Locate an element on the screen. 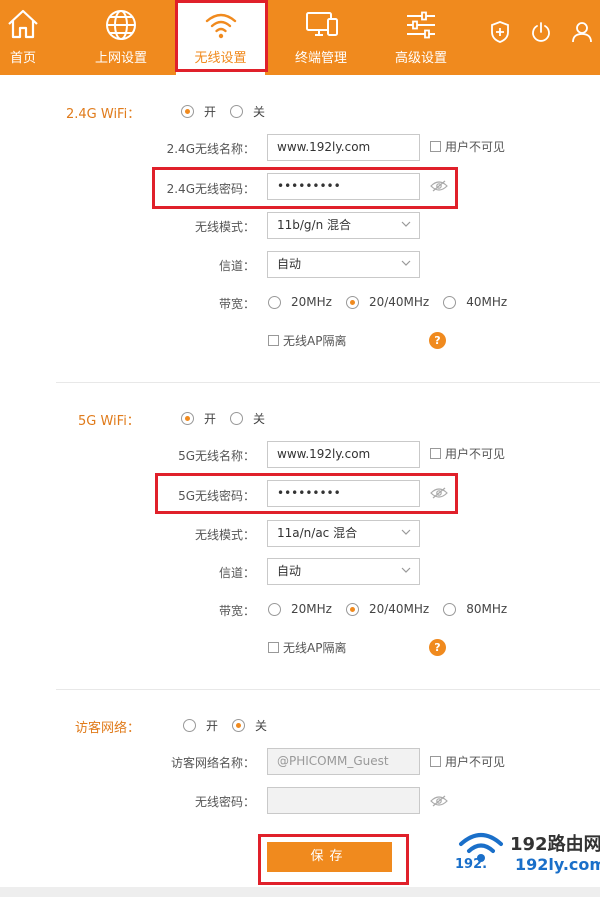 Image resolution: width=600 pixels, height=897 pixels. wifi5-bandwidth-options: 20MHz 20/40MHz 80MHz is located at coordinates (394, 609).